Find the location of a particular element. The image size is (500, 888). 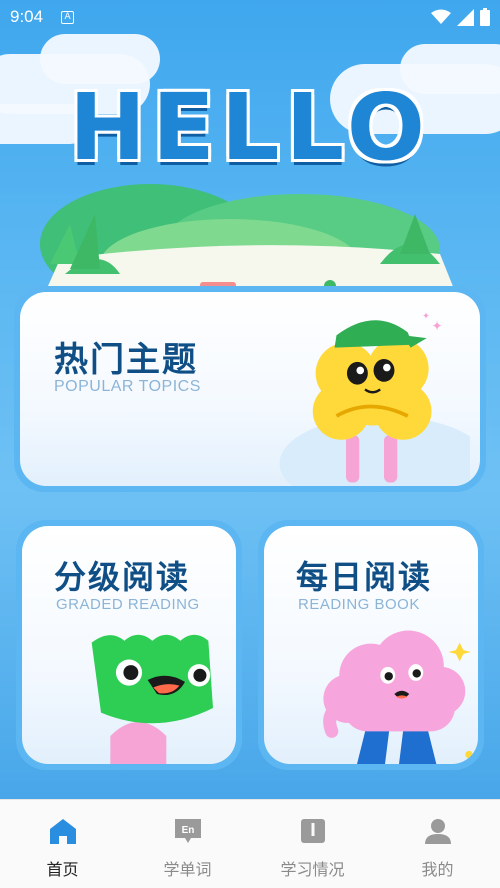

nav-study-status: 学习情况 is located at coordinates (312, 844).